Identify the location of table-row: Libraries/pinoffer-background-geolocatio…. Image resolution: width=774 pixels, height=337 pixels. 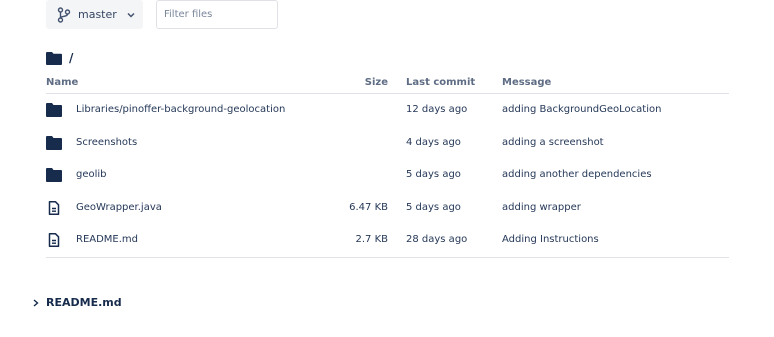
(387, 110).